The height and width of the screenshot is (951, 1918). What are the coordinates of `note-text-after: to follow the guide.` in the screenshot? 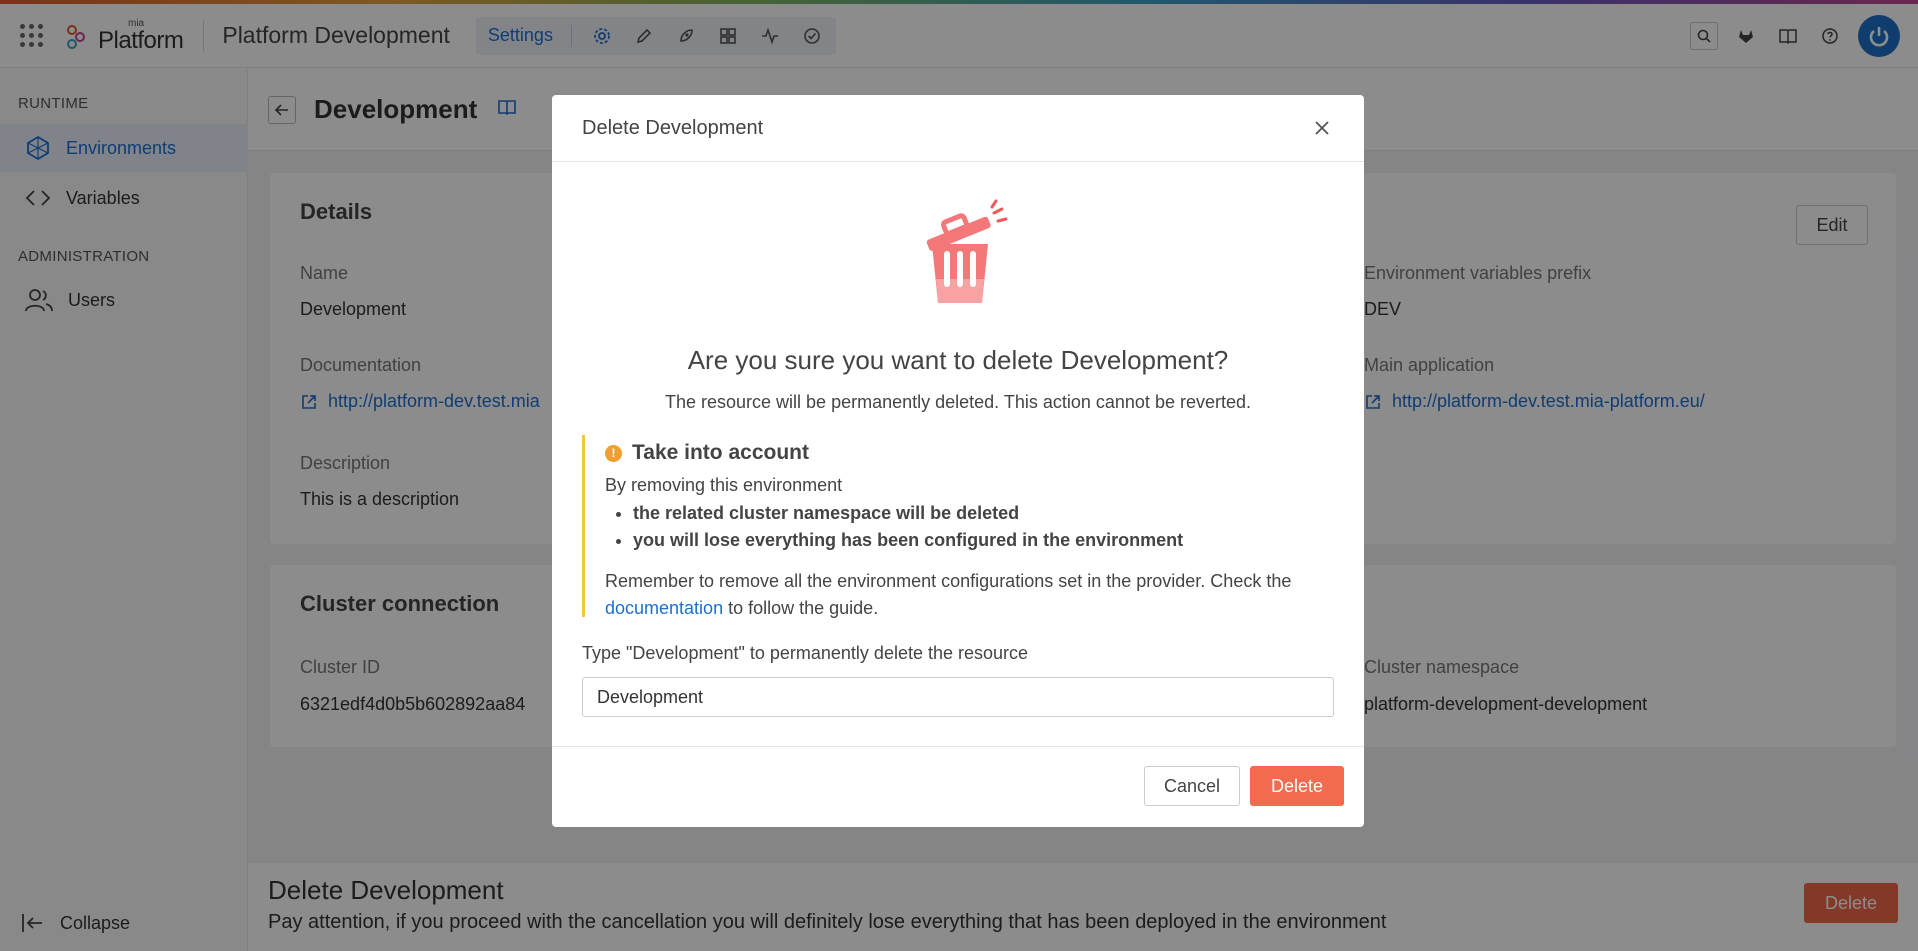 It's located at (801, 608).